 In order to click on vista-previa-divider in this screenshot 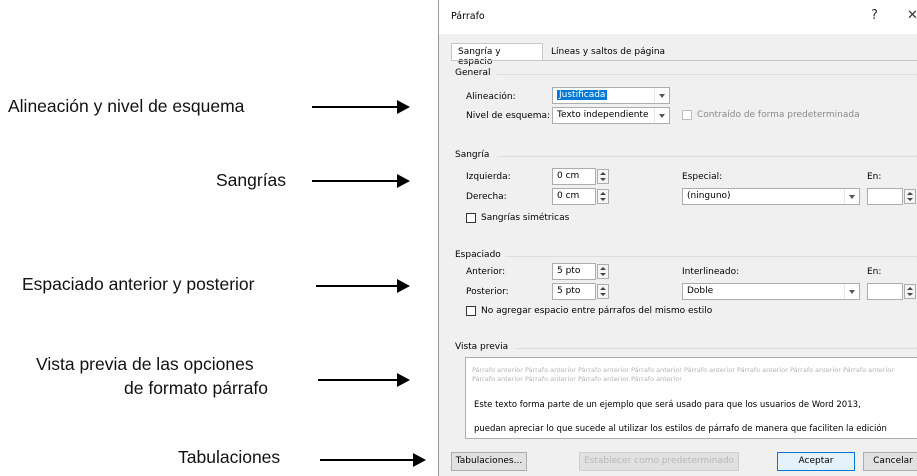, I will do `click(716, 348)`.